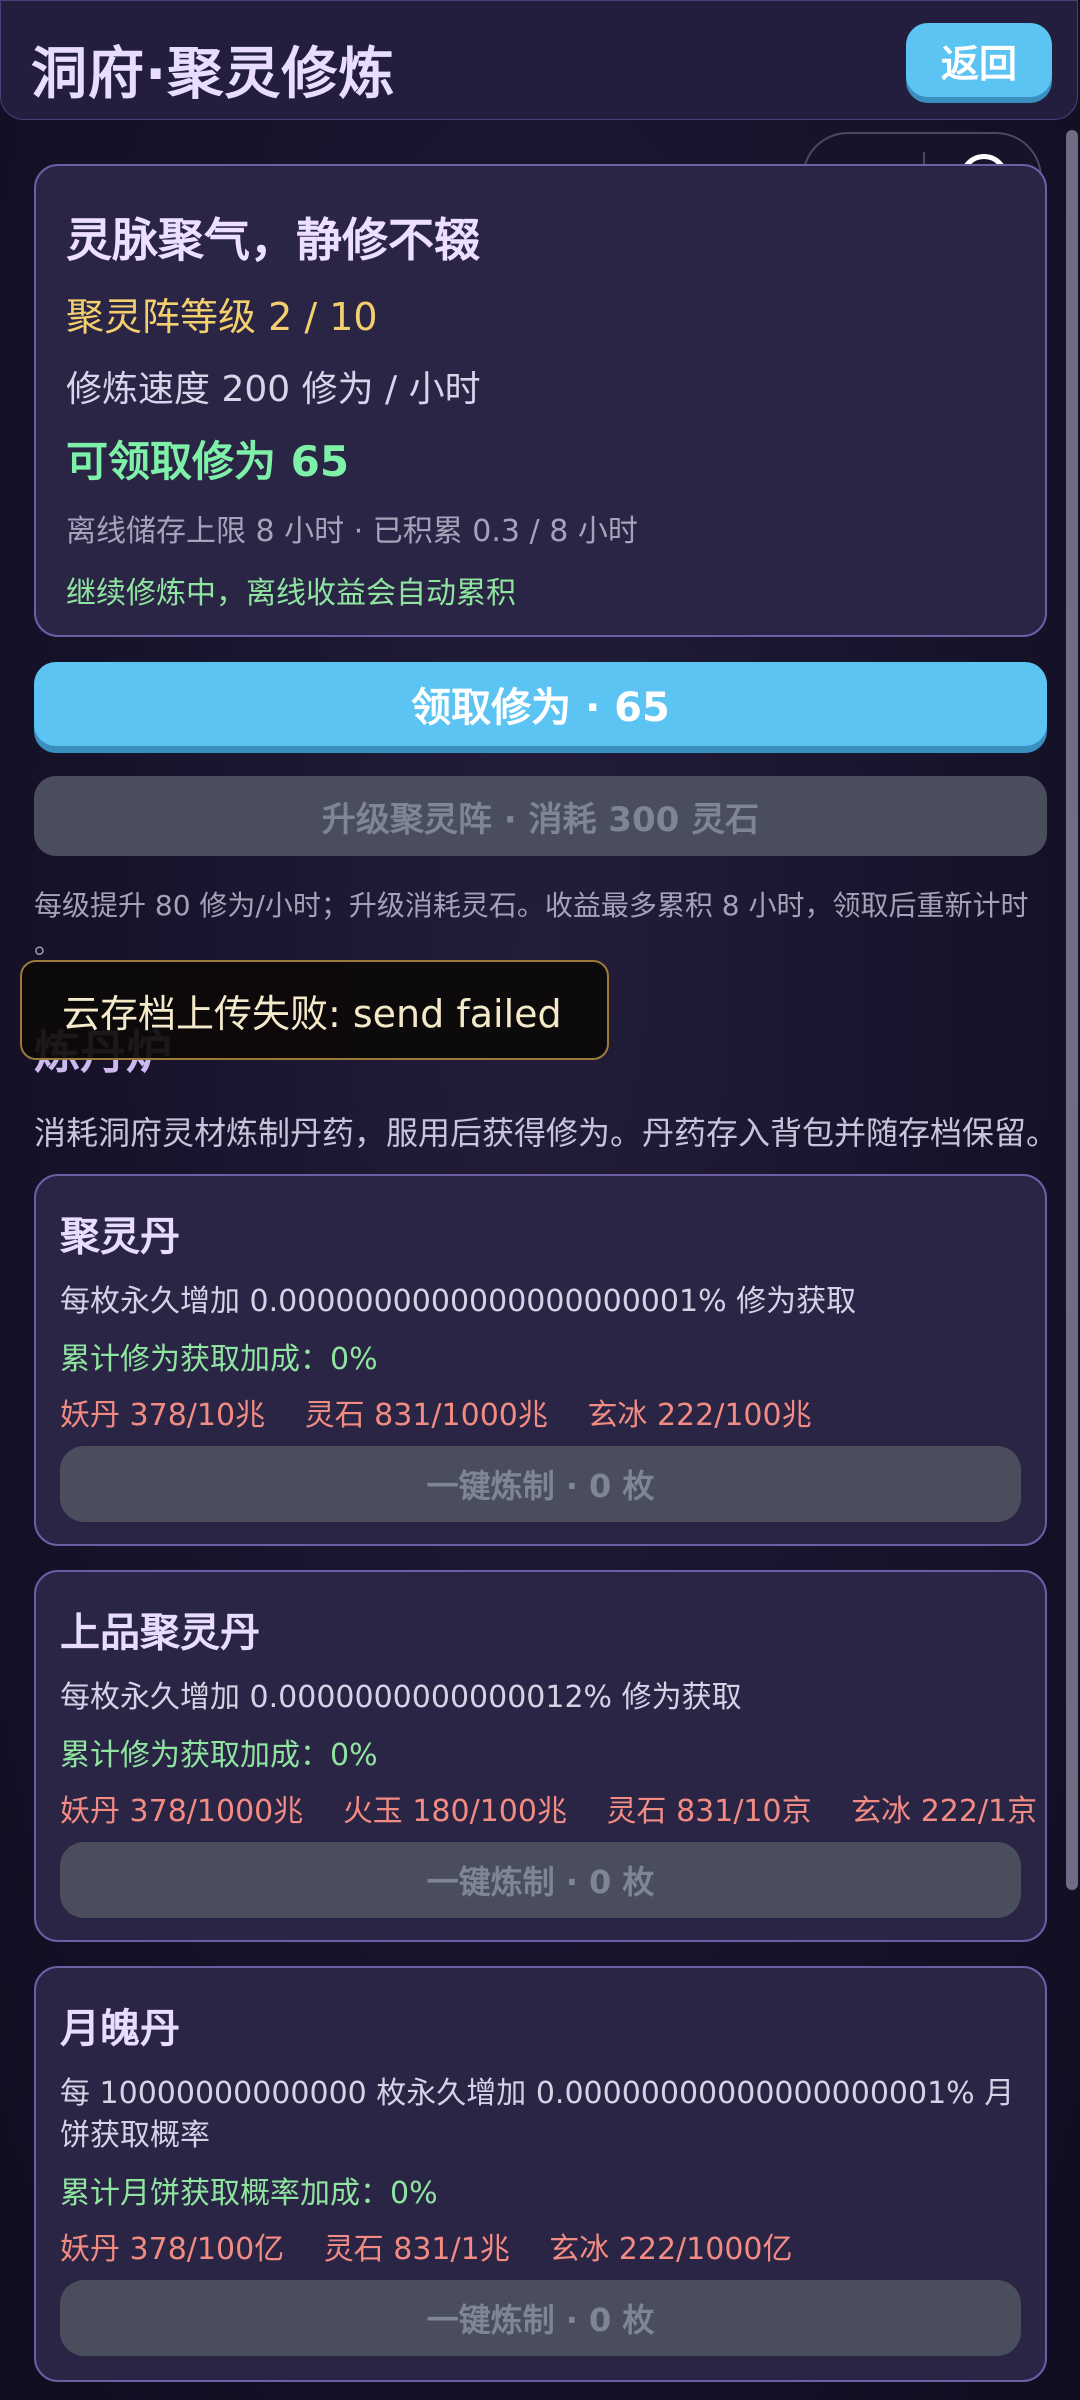 The height and width of the screenshot is (2400, 1080). I want to click on status-hint: 继续修炼中，离线收益会自动累积, so click(291, 593).